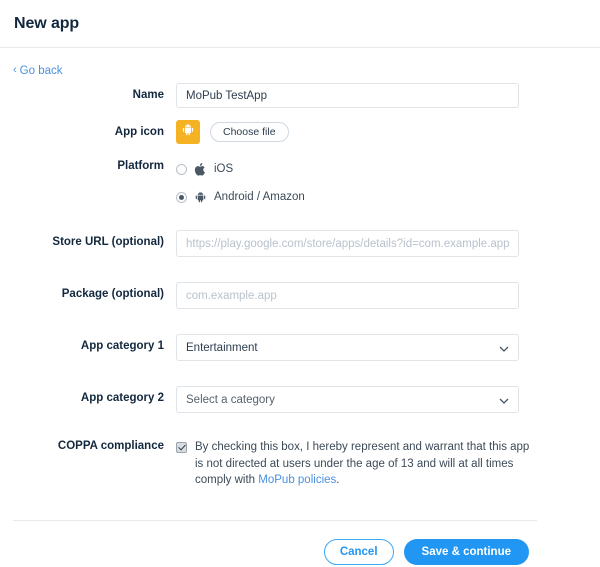 The width and height of the screenshot is (600, 567). What do you see at coordinates (297, 480) in the screenshot?
I see `mopub-policies-link: MoPub policies` at bounding box center [297, 480].